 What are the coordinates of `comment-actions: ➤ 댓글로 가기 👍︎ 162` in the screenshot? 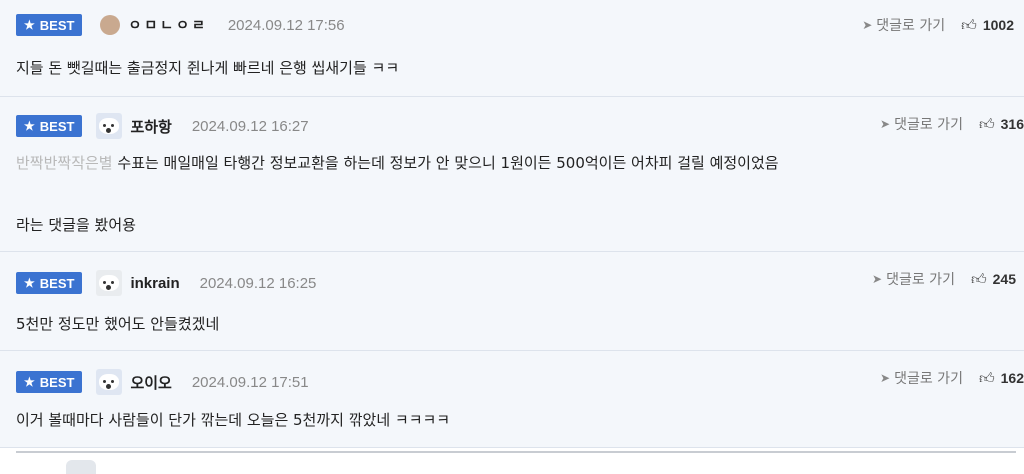 It's located at (952, 378).